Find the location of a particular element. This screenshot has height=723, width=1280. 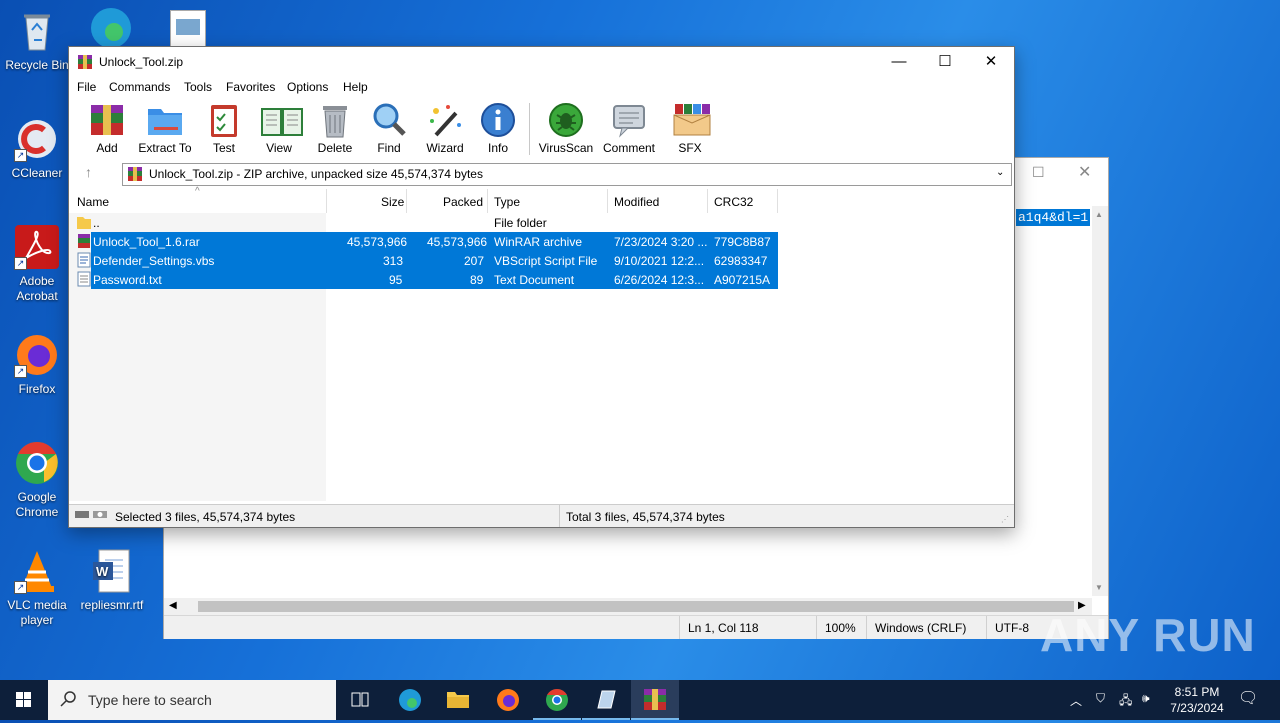

scroll-thumb is located at coordinates (636, 606).